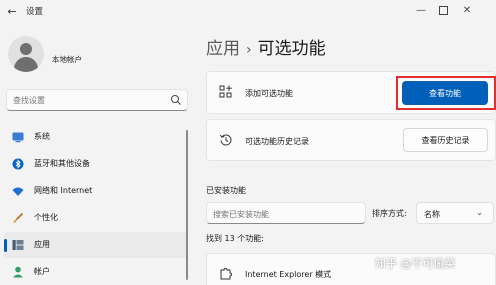 The width and height of the screenshot is (496, 285). What do you see at coordinates (446, 93) in the screenshot?
I see `highlight-frame` at bounding box center [446, 93].